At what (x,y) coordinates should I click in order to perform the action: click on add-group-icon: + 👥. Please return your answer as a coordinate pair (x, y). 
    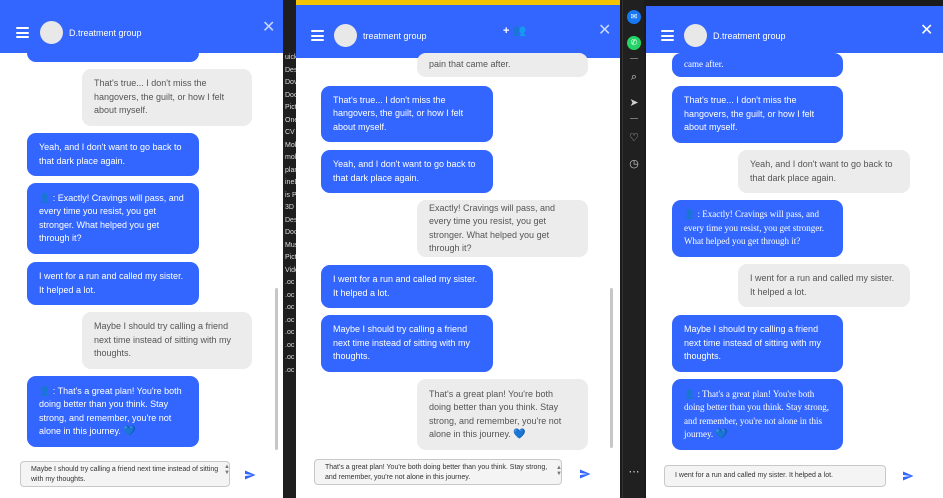
    Looking at the image, I should click on (514, 30).